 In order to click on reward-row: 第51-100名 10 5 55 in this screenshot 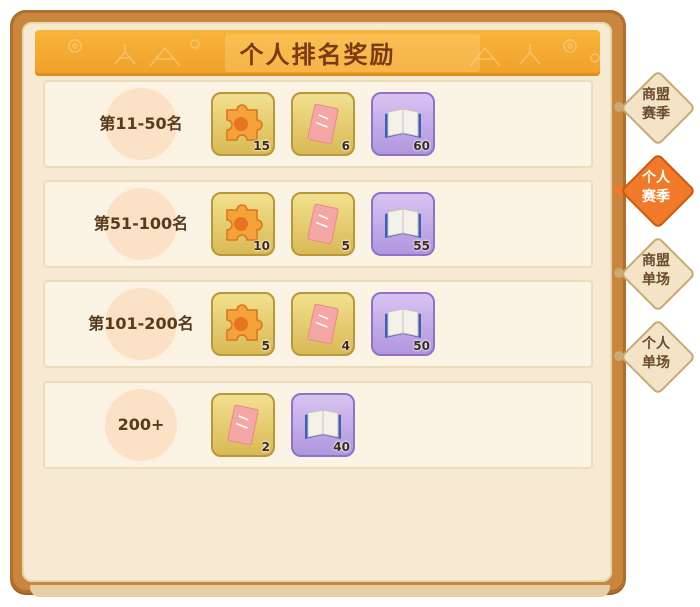, I will do `click(318, 224)`.